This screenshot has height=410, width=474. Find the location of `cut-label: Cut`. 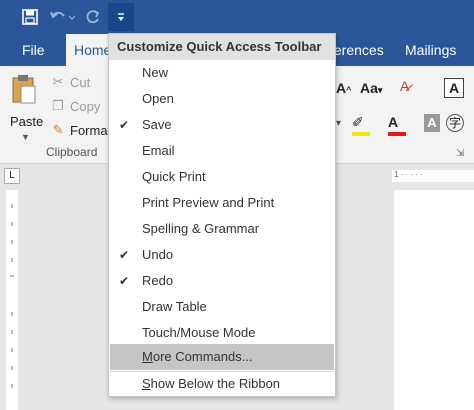

cut-label: Cut is located at coordinates (80, 82).